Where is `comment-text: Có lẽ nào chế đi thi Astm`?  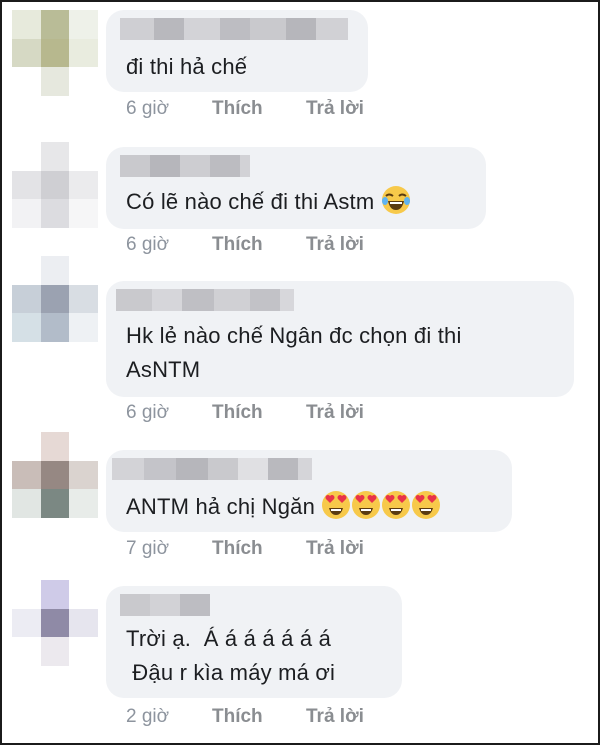
comment-text: Có lẽ nào chế đi thi Astm is located at coordinates (268, 202).